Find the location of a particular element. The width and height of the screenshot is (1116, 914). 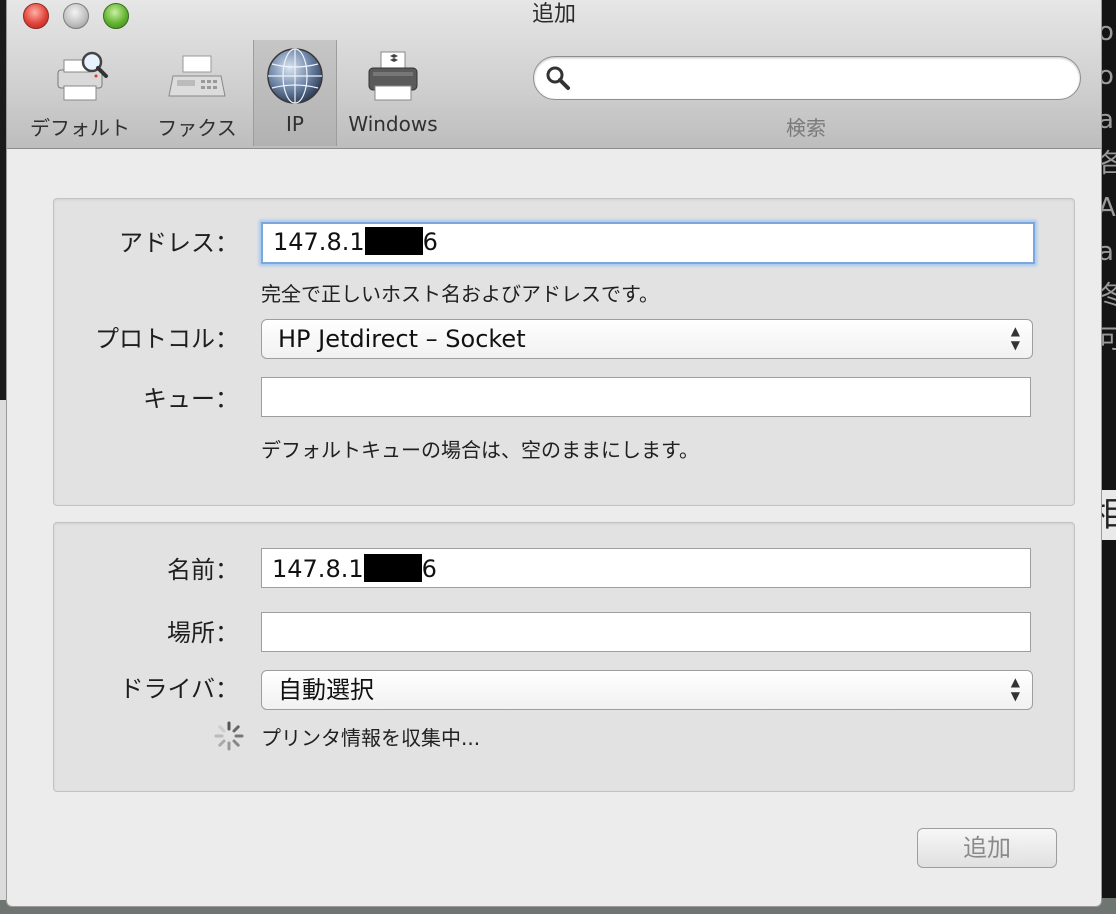

driver-value: 自動選択 is located at coordinates (326, 690).